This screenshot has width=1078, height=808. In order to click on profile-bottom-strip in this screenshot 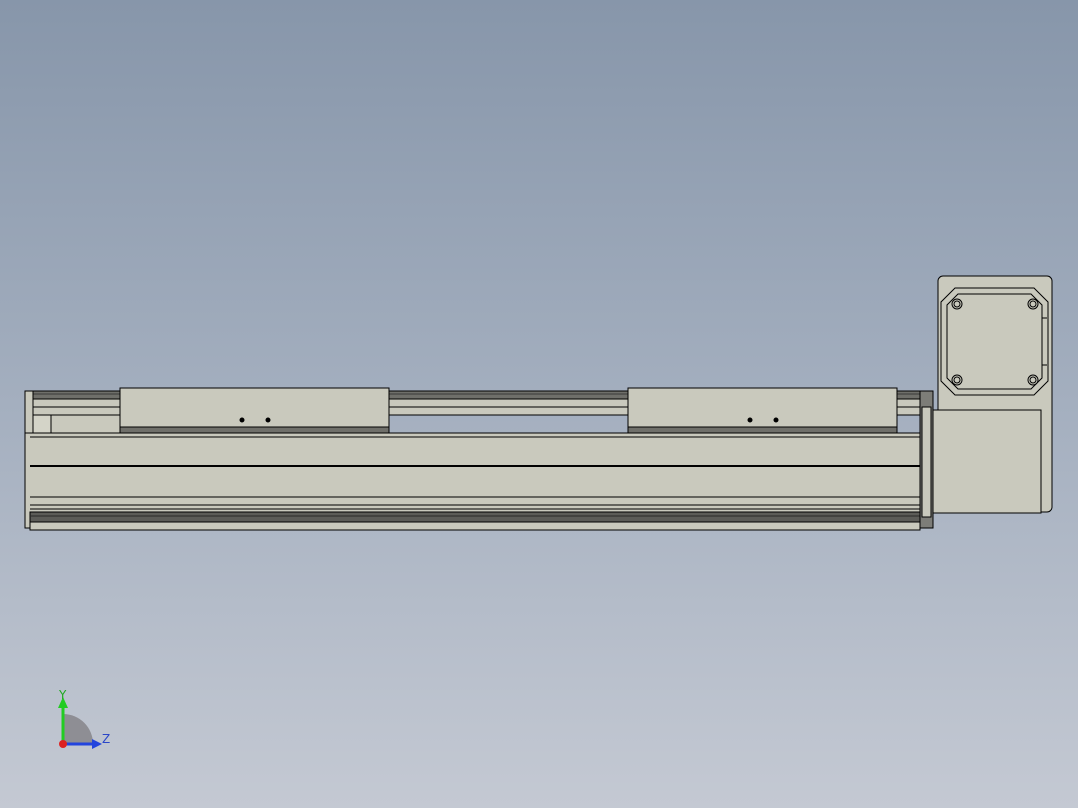, I will do `click(475, 517)`.